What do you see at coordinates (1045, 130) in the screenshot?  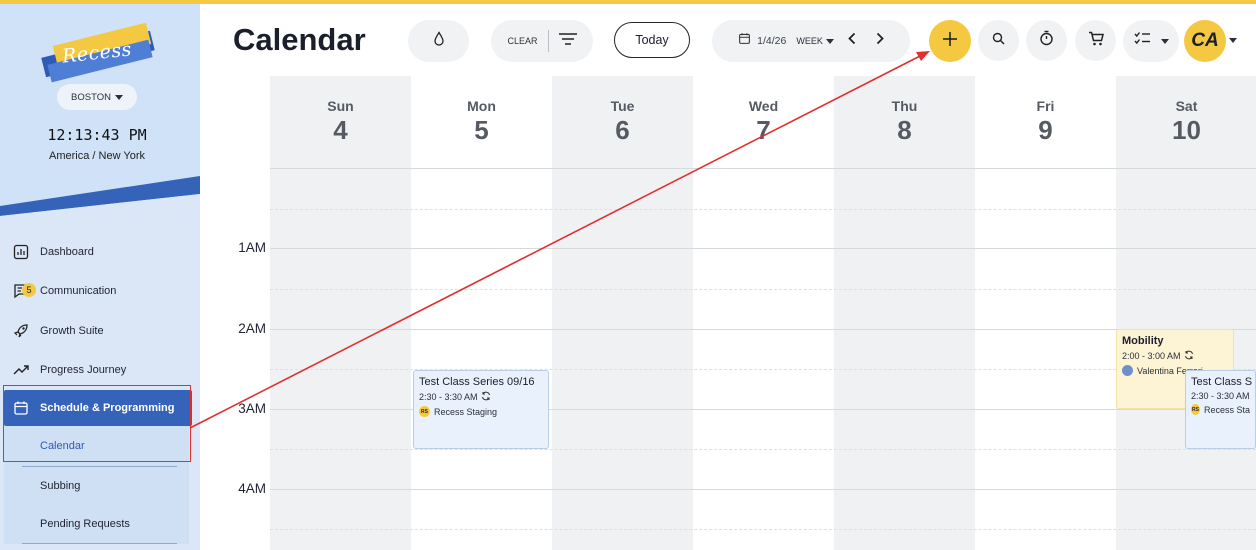 I see `day-number: 9` at bounding box center [1045, 130].